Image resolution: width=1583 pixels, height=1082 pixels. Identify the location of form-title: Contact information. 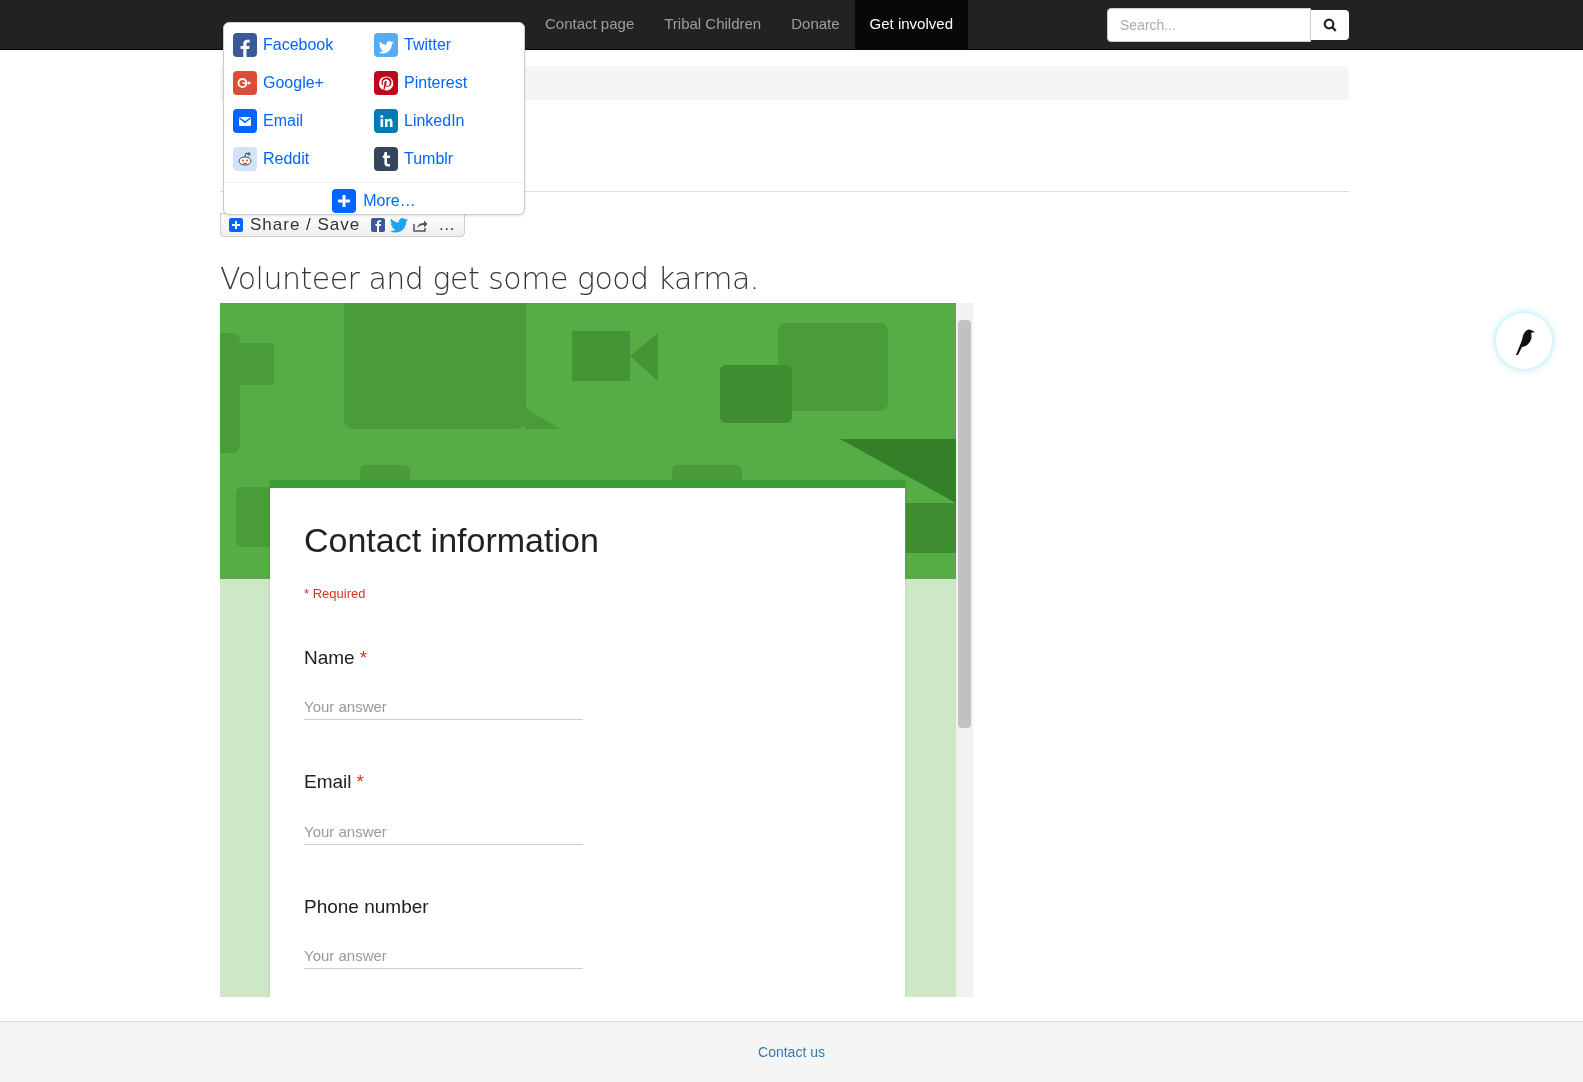
(452, 540).